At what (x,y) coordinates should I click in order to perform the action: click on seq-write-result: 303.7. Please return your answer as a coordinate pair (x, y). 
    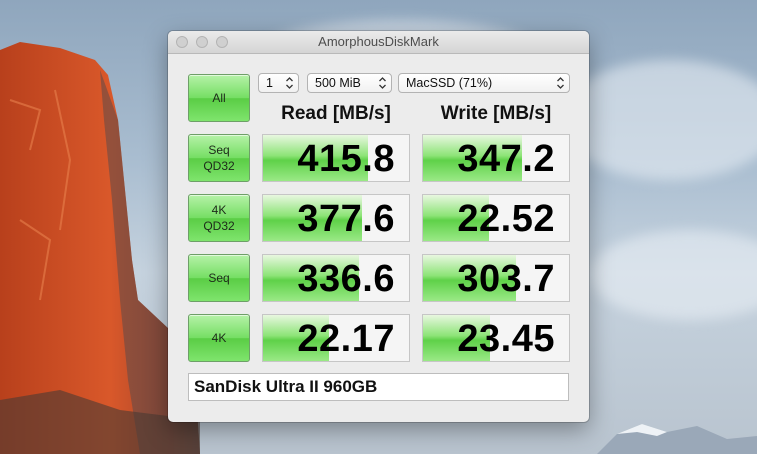
    Looking at the image, I should click on (496, 278).